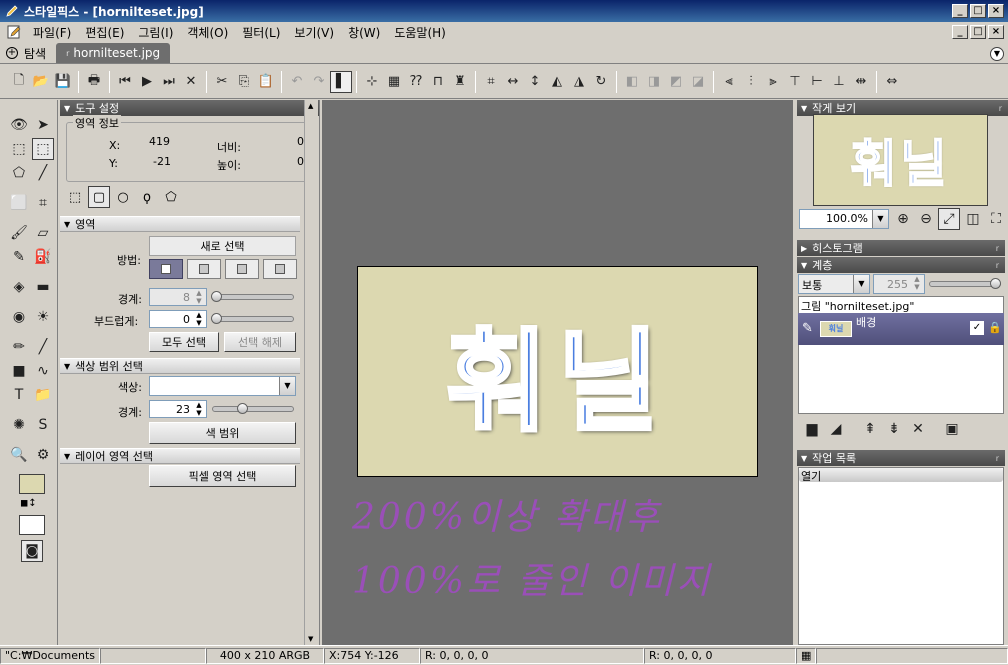  Describe the element at coordinates (952, 429) in the screenshot. I see `layer-properties-icon: ▣` at that location.